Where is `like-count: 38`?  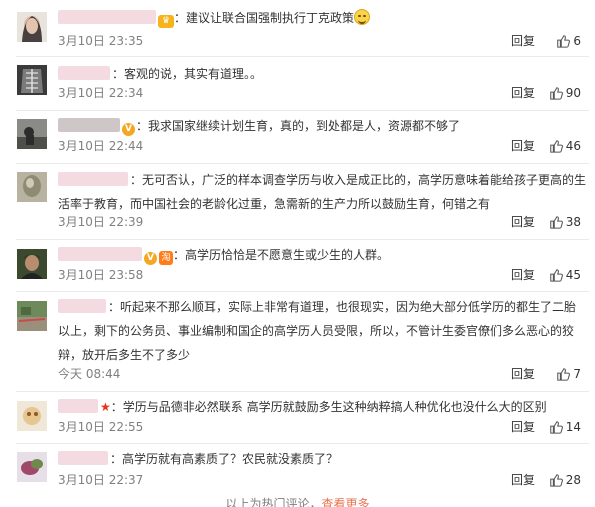
like-count: 38 is located at coordinates (573, 222).